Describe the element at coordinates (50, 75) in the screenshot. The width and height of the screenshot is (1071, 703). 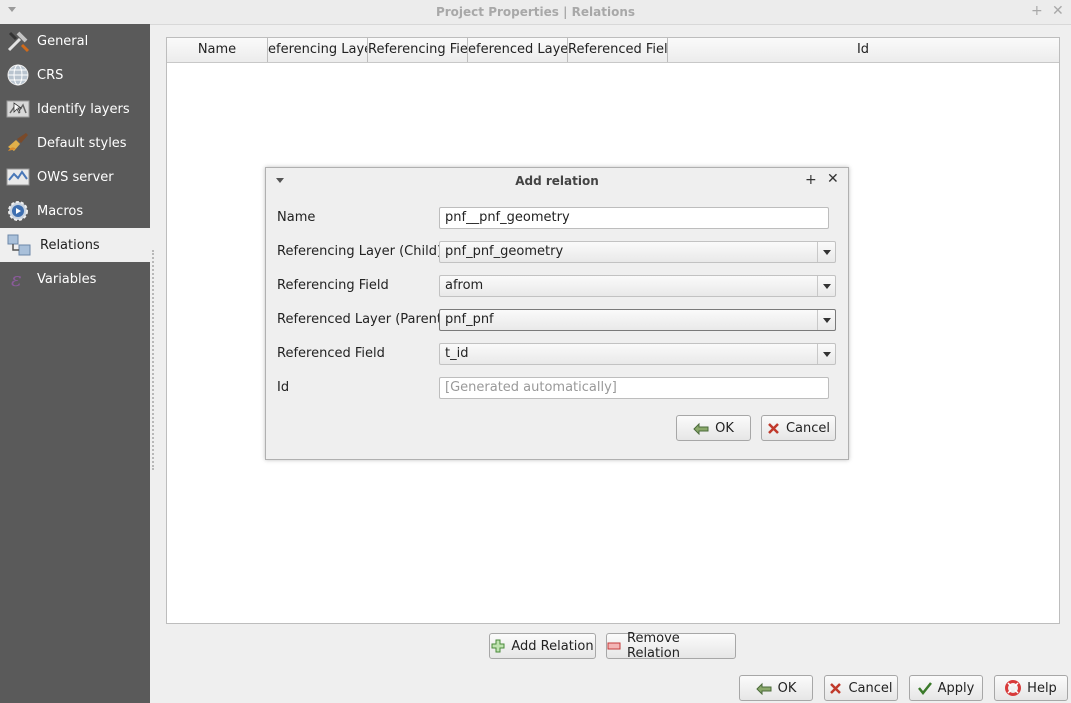
I see `sidebar-item-label: CRS` at that location.